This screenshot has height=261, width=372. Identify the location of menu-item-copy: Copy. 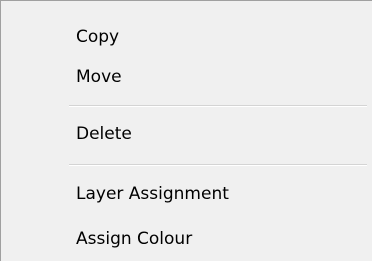
(187, 37).